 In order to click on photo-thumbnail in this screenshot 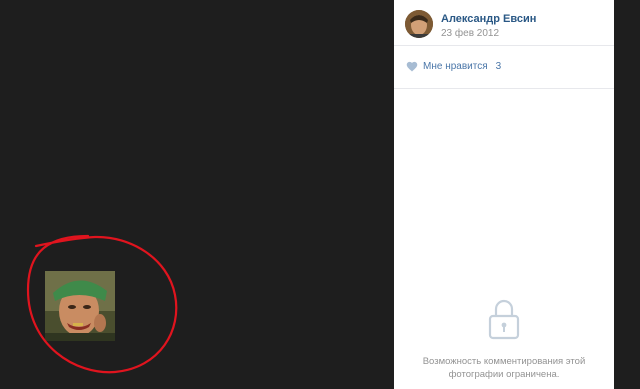, I will do `click(80, 306)`.